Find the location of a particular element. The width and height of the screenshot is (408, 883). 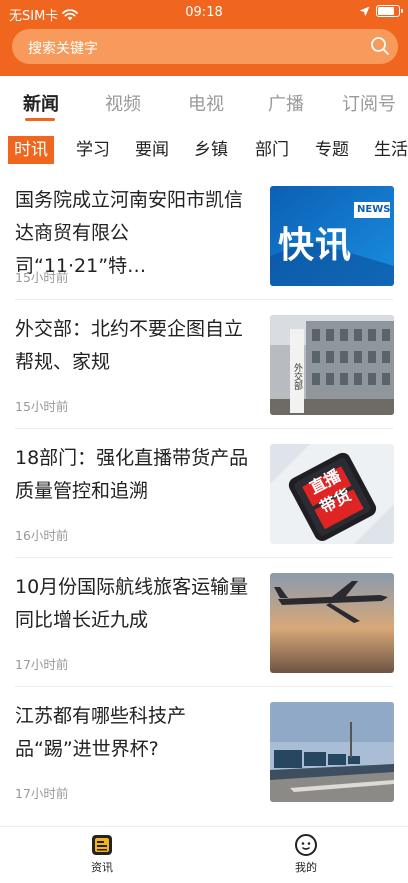

search-placeholder: 搜索关键字 is located at coordinates (63, 49).